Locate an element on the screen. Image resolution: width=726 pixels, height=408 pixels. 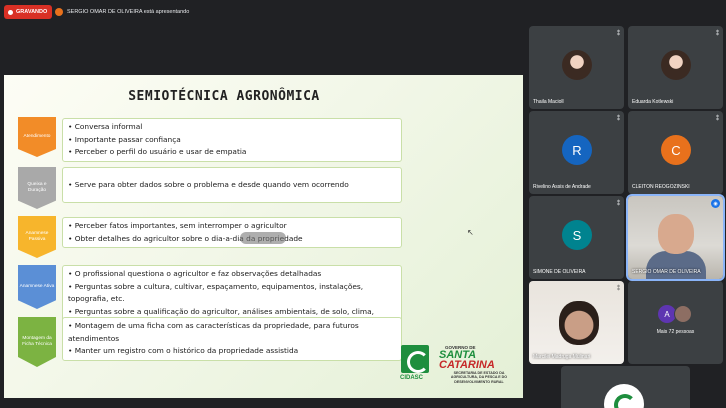
stage-chevron: Queixa e Duração is located at coordinates (37, 188).